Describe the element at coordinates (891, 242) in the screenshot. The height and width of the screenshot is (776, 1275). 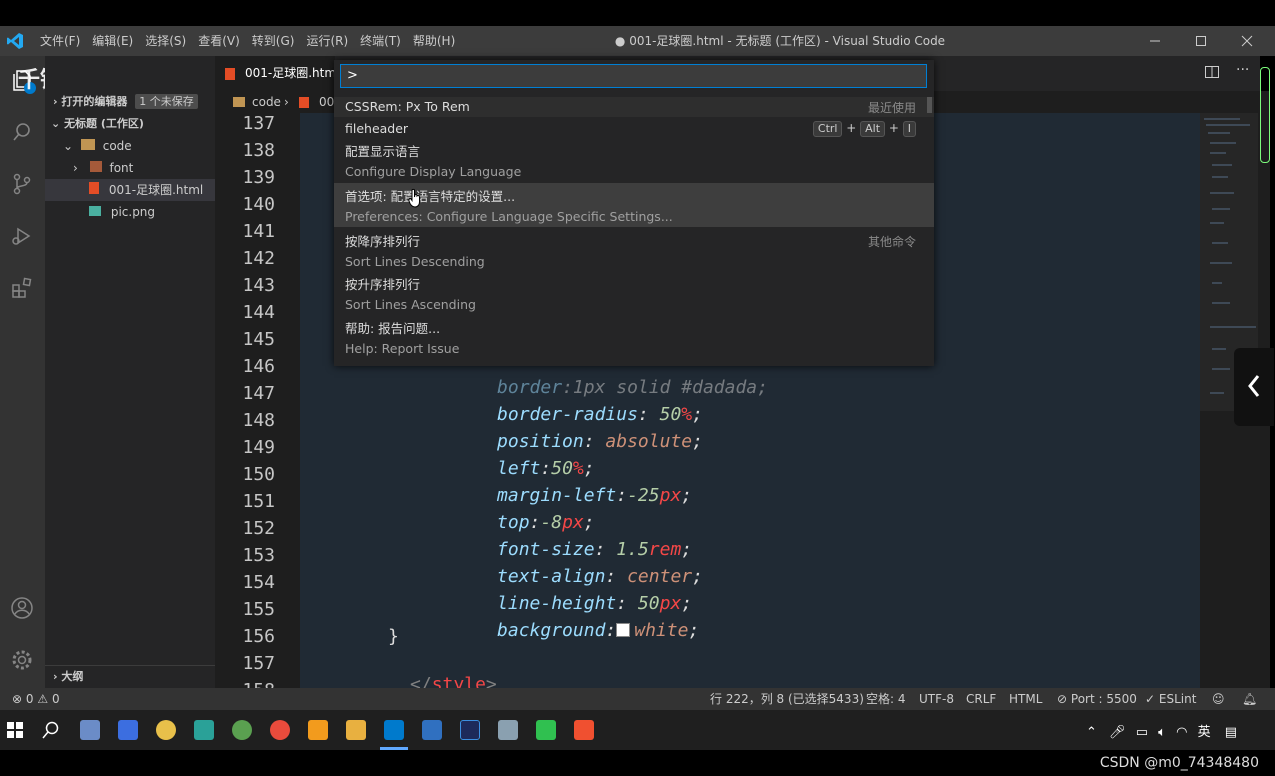
I see `other-commands-tag: 其他命令` at that location.